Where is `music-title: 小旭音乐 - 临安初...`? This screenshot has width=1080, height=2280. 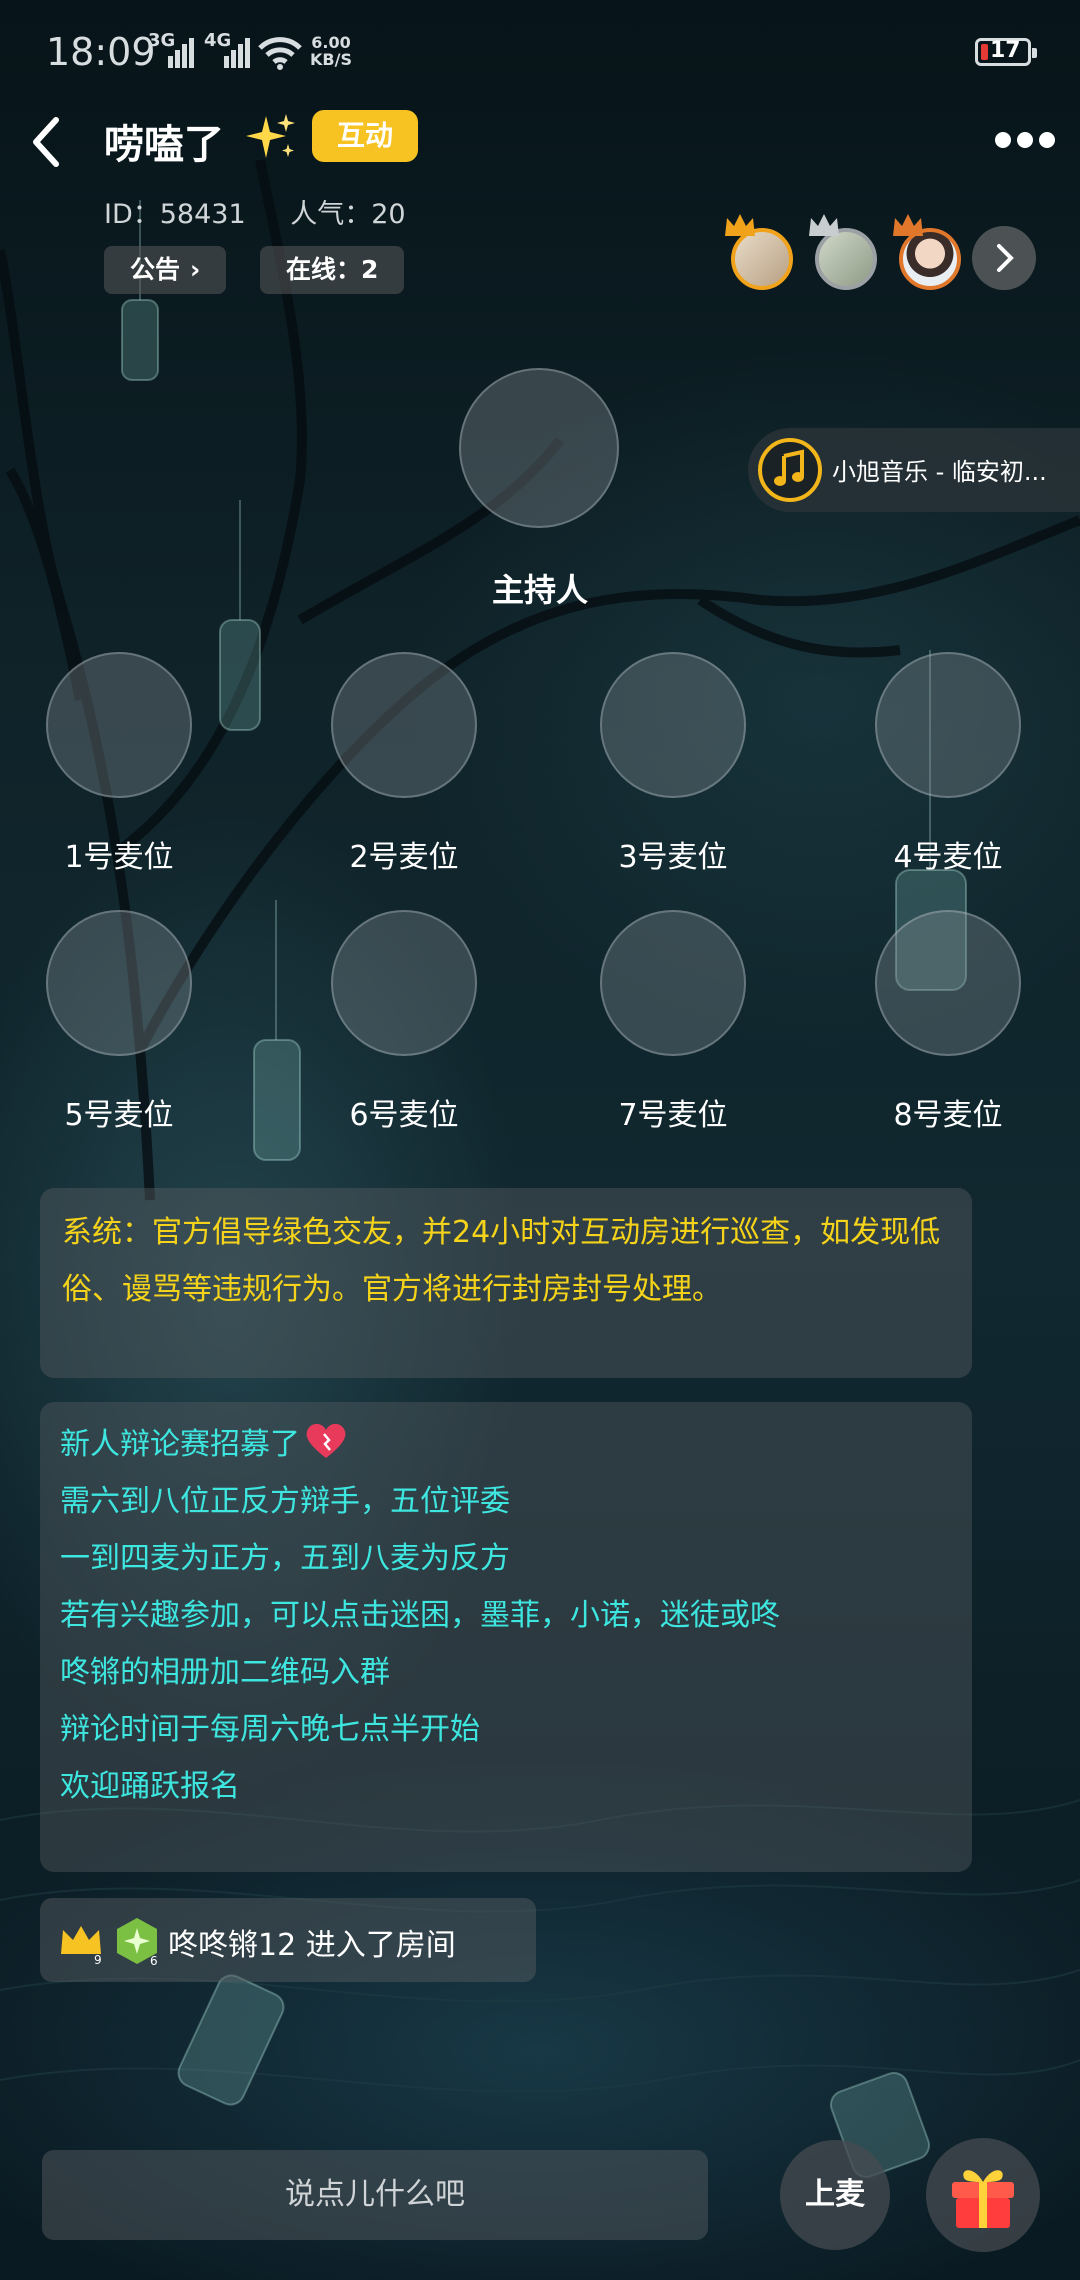 music-title: 小旭音乐 - 临安初... is located at coordinates (939, 472).